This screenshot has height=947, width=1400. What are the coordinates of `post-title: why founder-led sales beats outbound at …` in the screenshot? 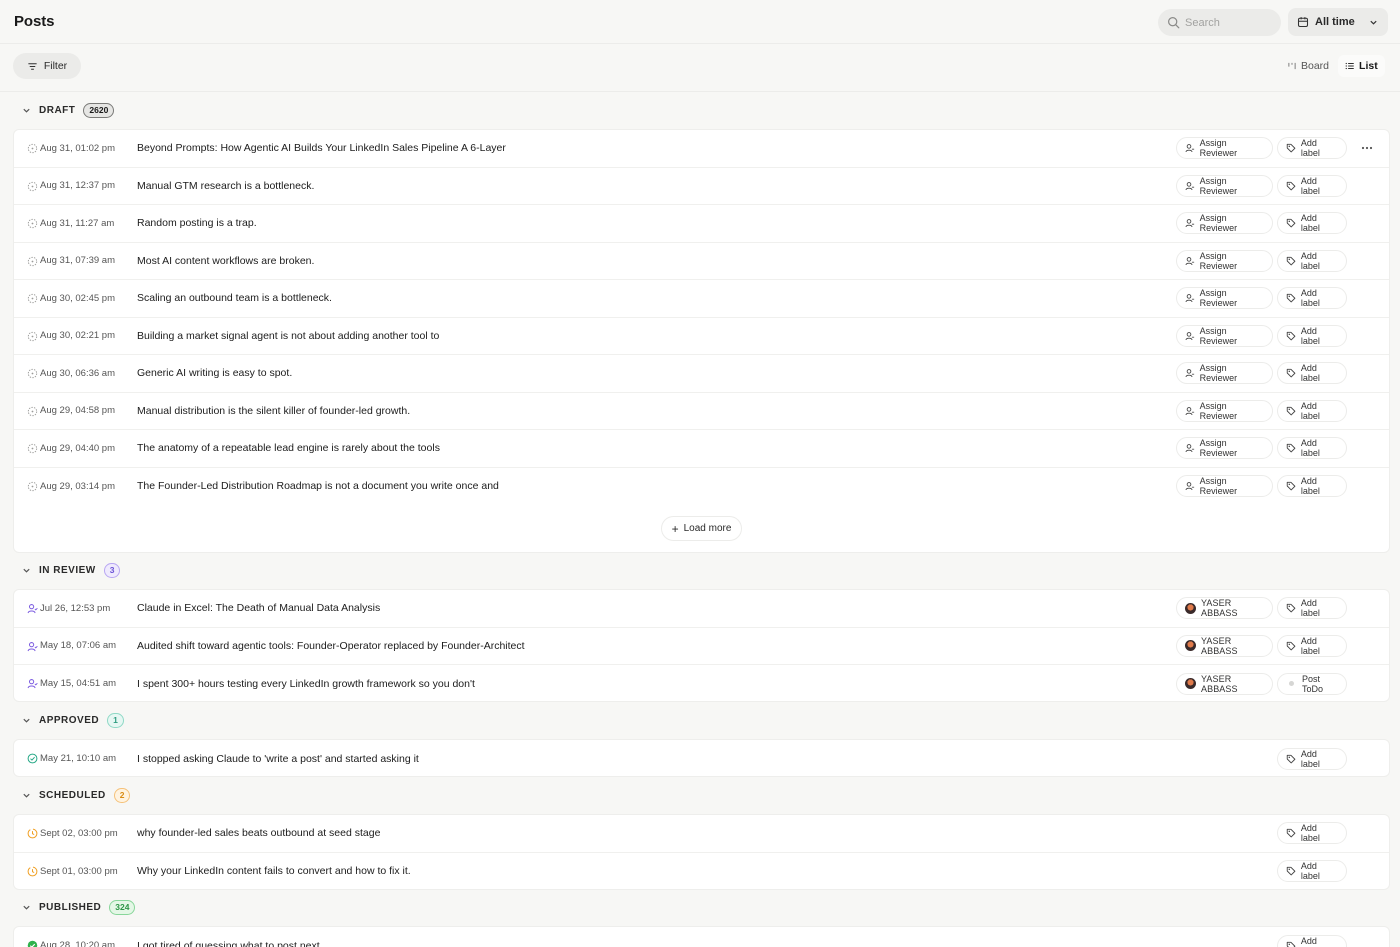 It's located at (258, 833).